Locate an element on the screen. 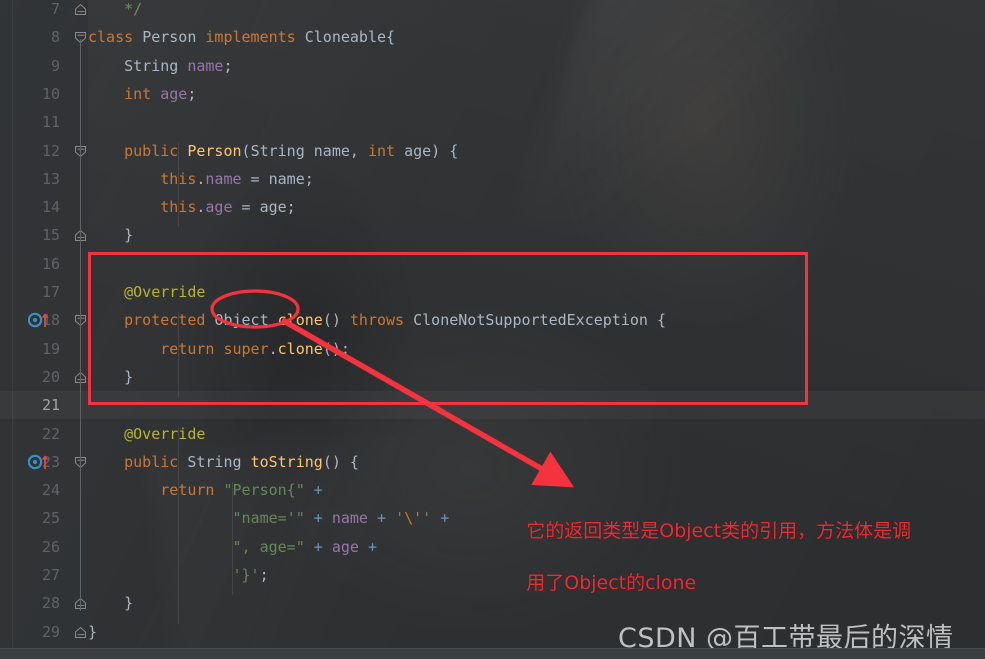 Image resolution: width=985 pixels, height=659 pixels. code-token: return is located at coordinates (156, 490).